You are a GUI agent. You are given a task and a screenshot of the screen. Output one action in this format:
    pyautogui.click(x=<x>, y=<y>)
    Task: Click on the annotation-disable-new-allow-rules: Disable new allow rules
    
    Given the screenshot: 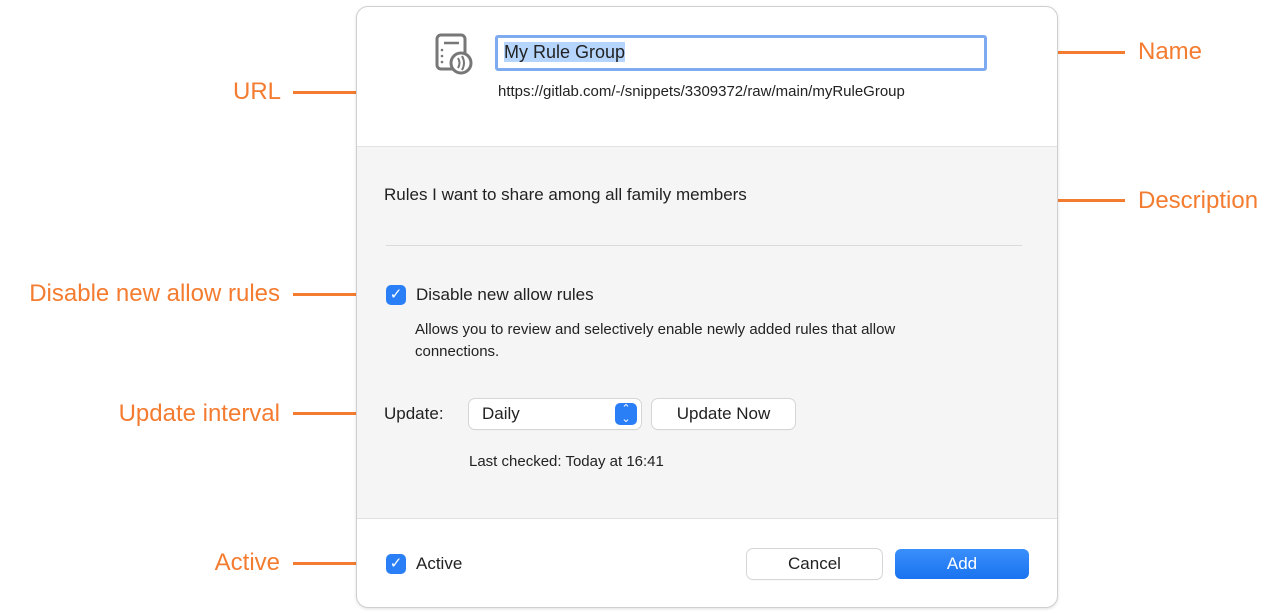 What is the action you would take?
    pyautogui.click(x=154, y=293)
    